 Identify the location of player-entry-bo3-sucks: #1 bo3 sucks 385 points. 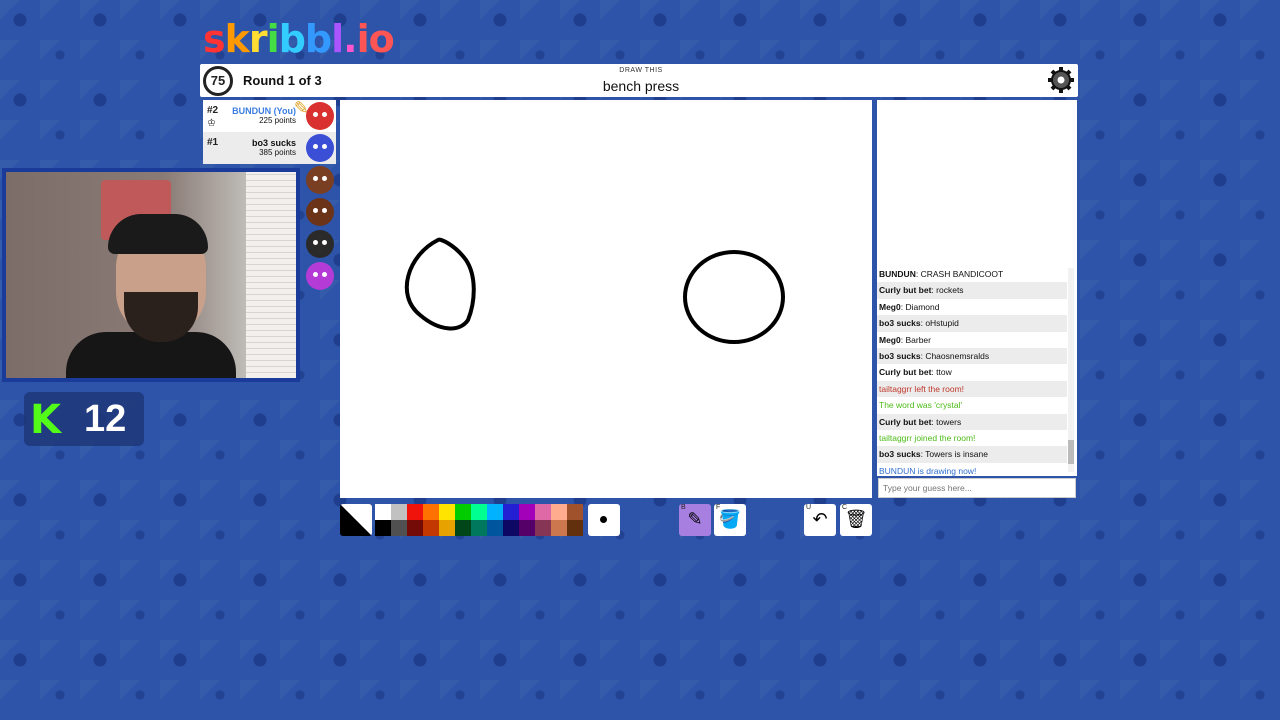
(269, 148).